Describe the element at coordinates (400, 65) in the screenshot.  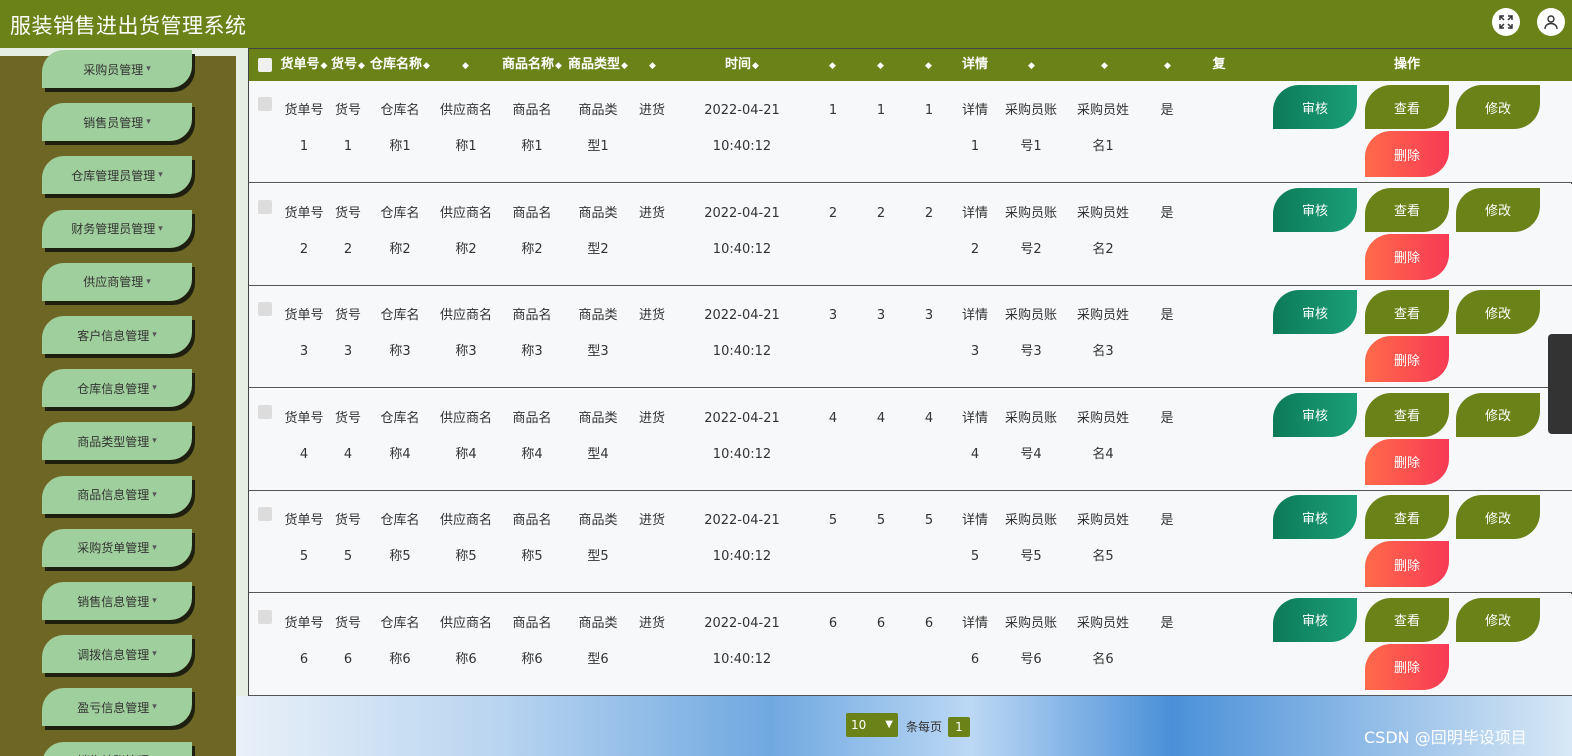
I see `col-header-warehouse: 仓库名称◆` at that location.